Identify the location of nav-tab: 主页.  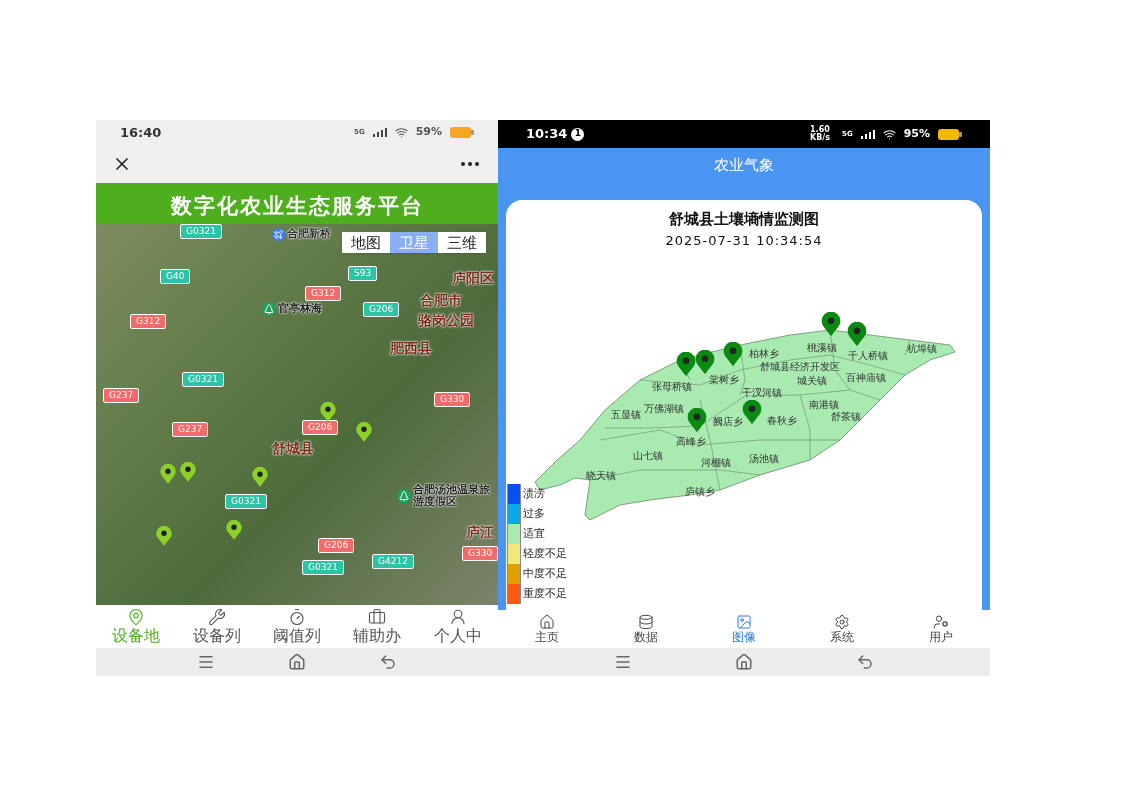
(547, 629).